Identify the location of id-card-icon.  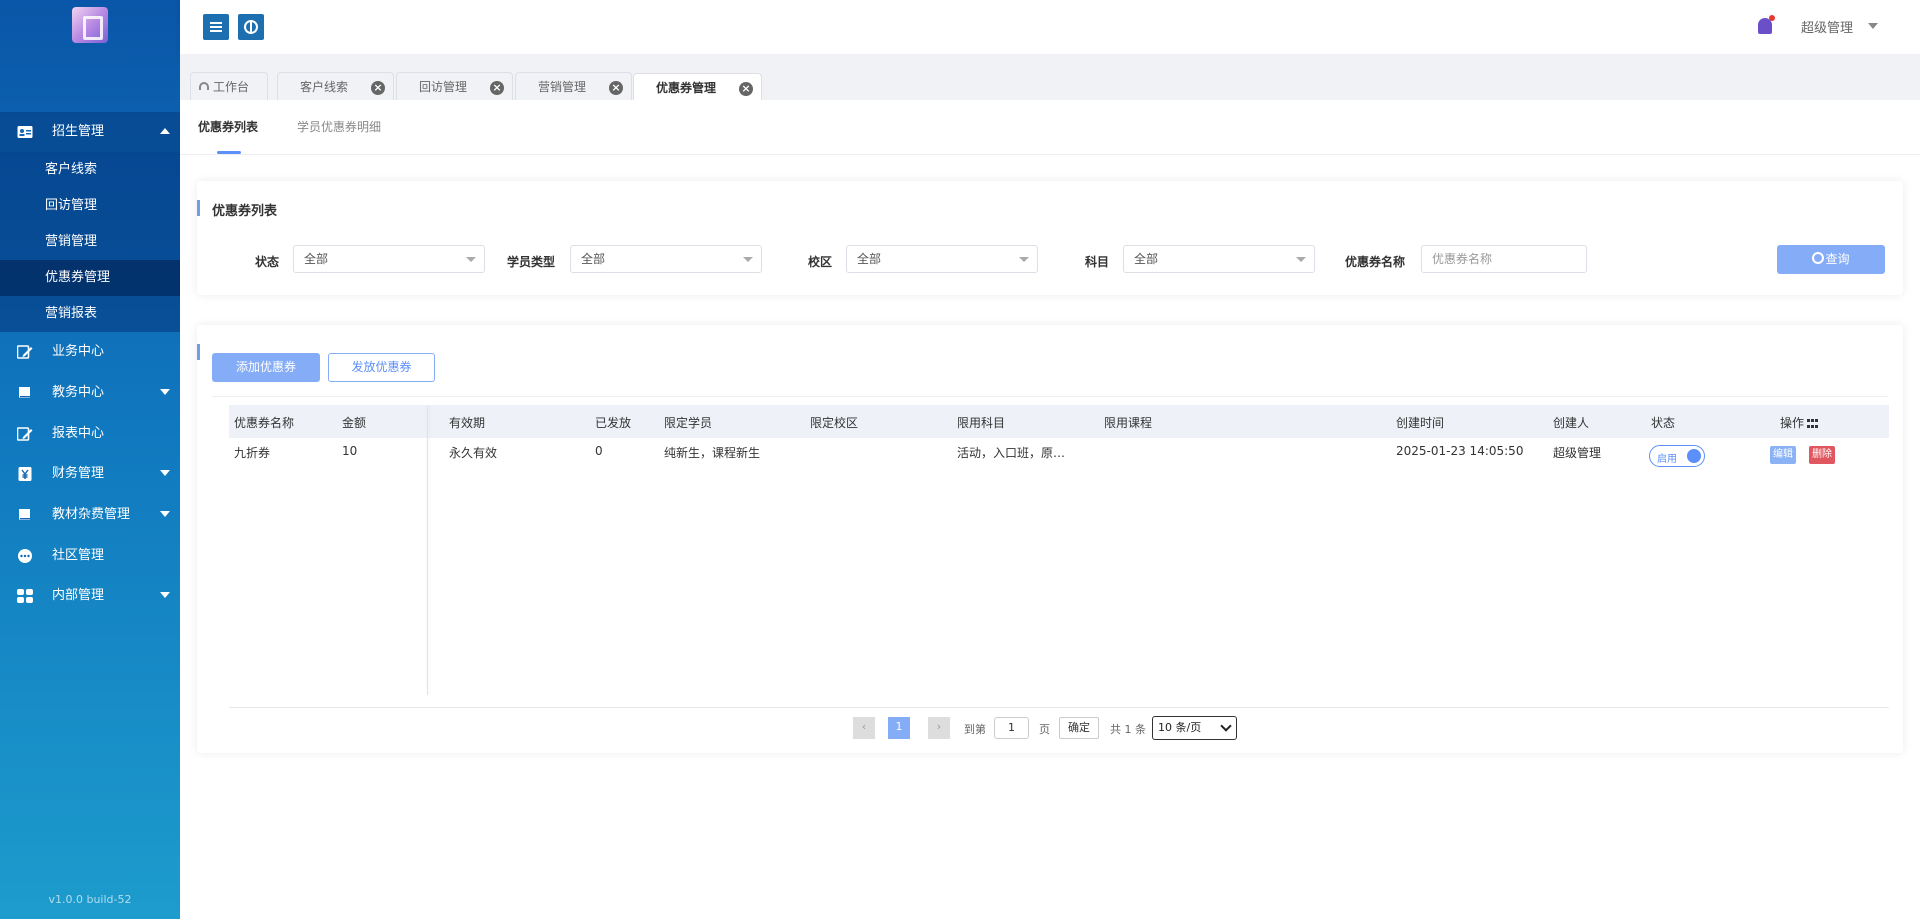
(25, 132).